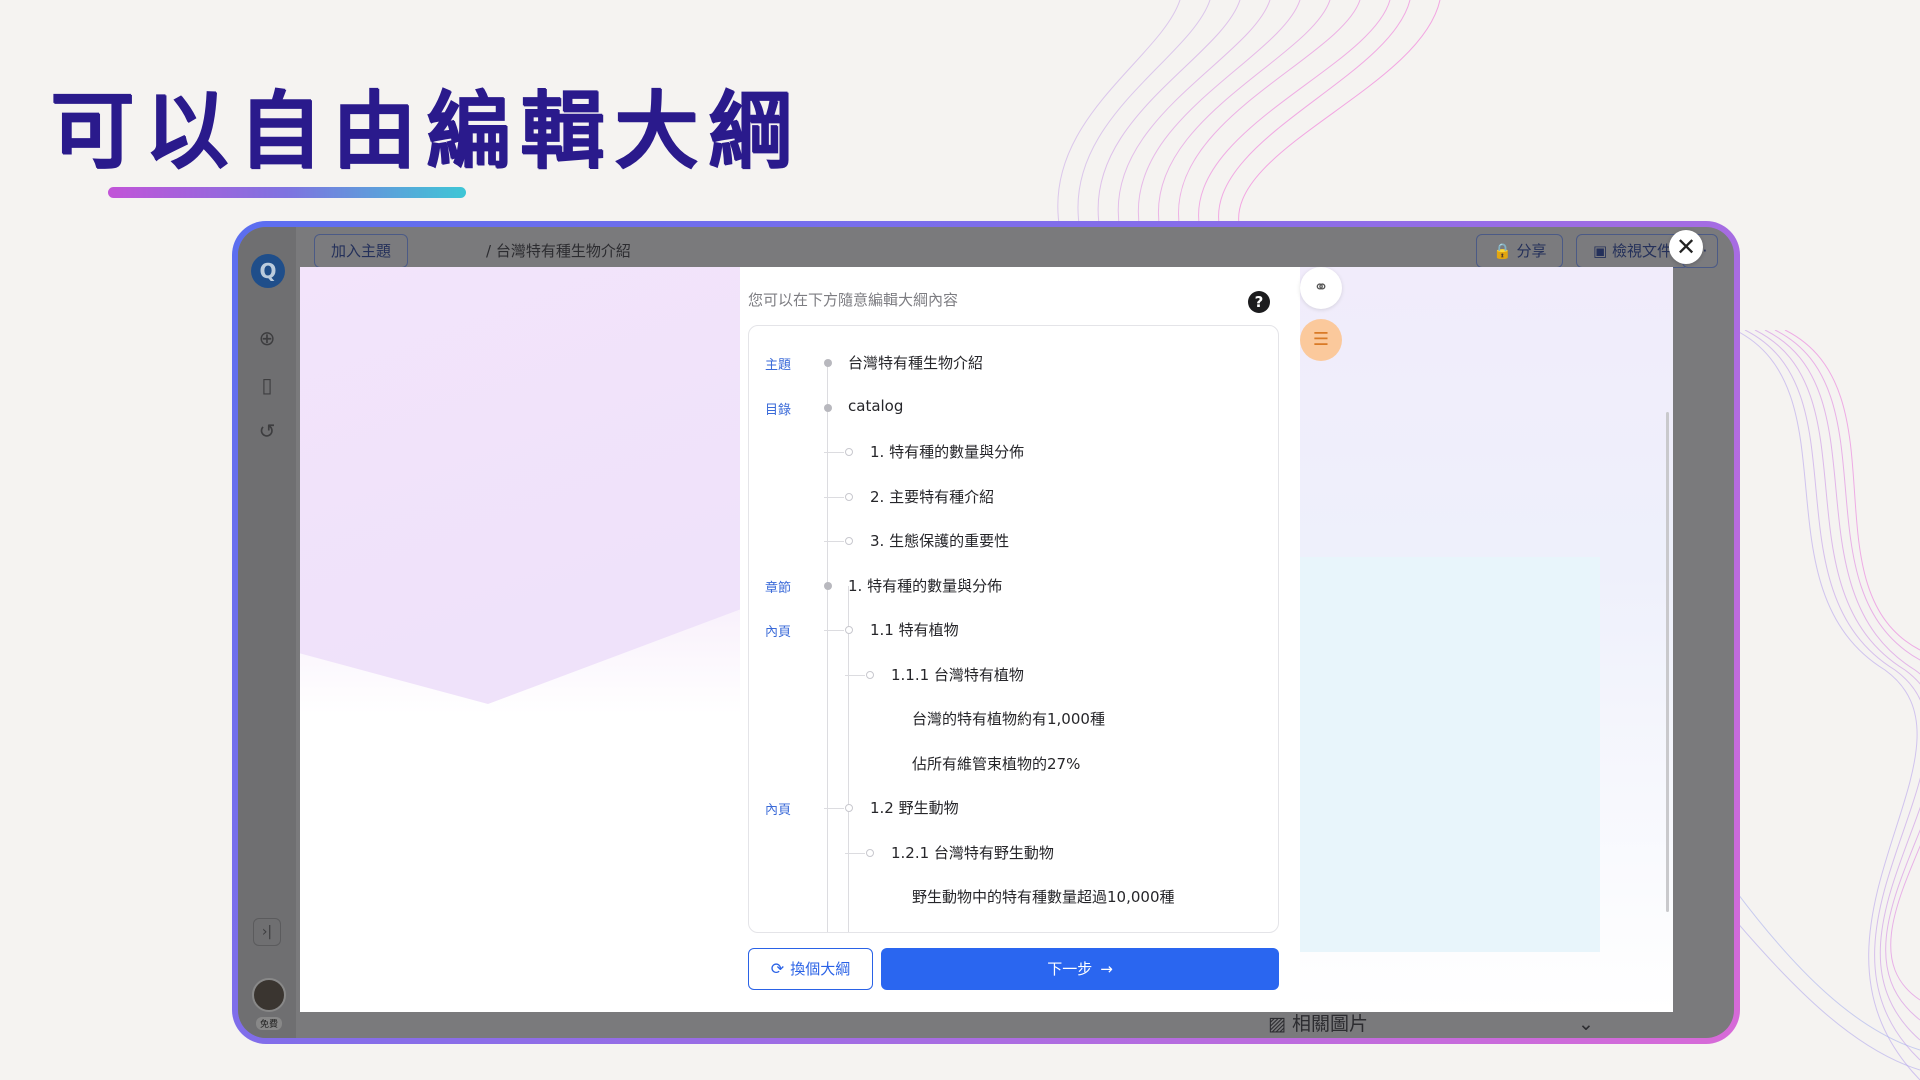 This screenshot has width=1920, height=1080. Describe the element at coordinates (1321, 340) in the screenshot. I see `outline-icon: ☰` at that location.